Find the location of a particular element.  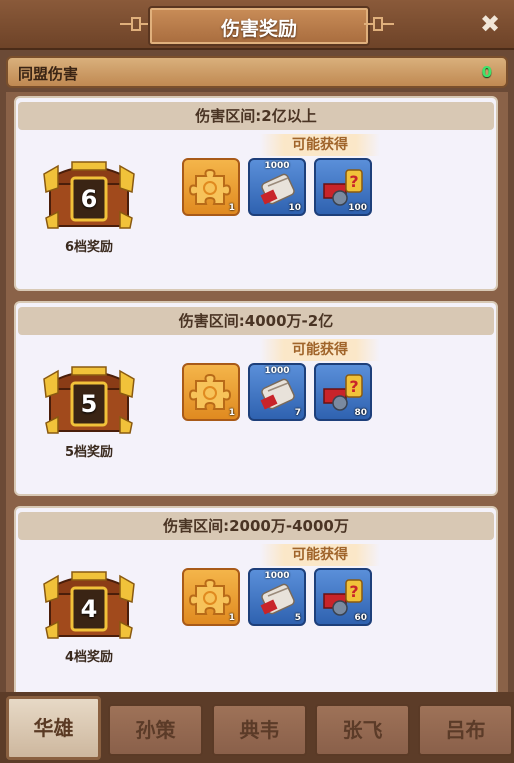

alliance-damage-bar: 同盟伤害 0 is located at coordinates (257, 72).